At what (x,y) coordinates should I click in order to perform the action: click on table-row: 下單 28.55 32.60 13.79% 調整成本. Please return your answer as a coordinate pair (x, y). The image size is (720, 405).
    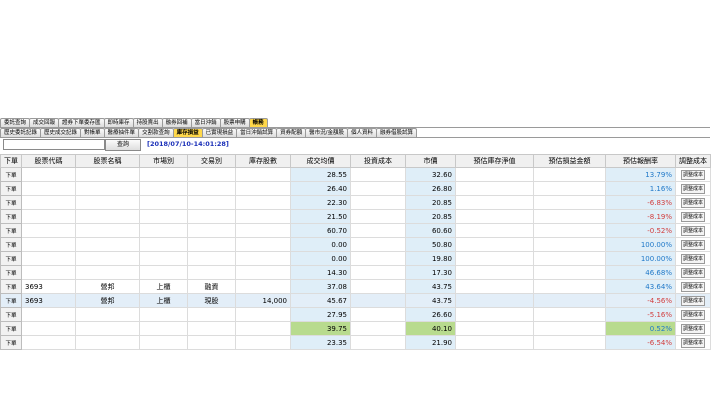
    Looking at the image, I should click on (355, 174).